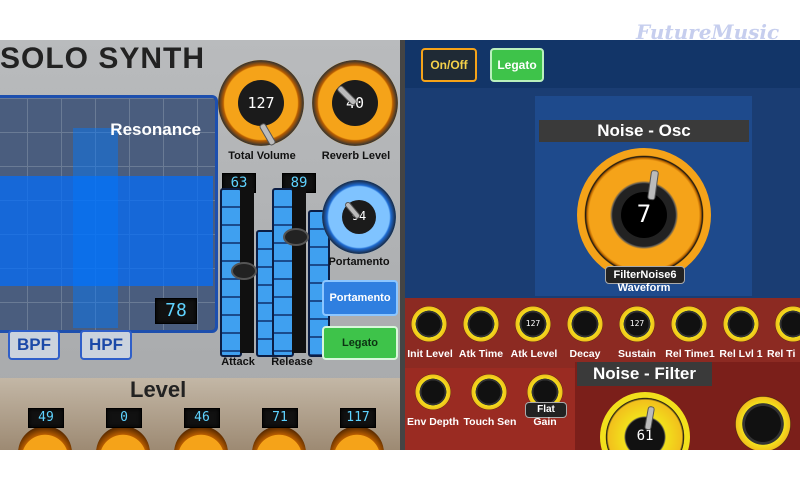  Describe the element at coordinates (359, 217) in the screenshot. I see `portamento-knob: 94` at that location.